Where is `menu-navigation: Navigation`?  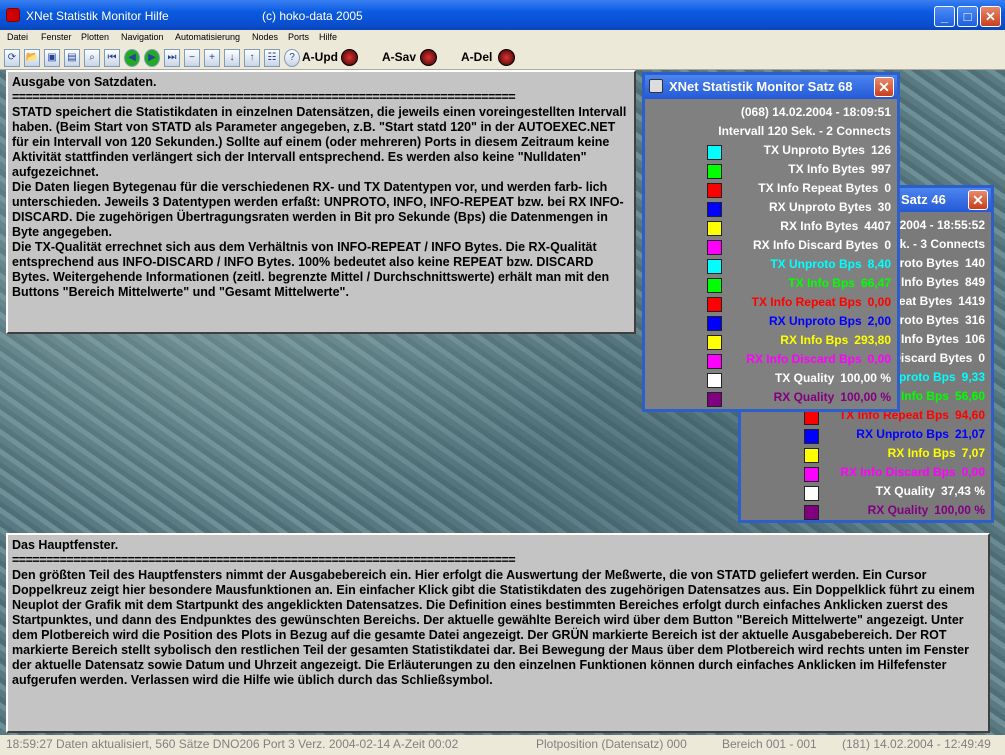 menu-navigation: Navigation is located at coordinates (142, 37).